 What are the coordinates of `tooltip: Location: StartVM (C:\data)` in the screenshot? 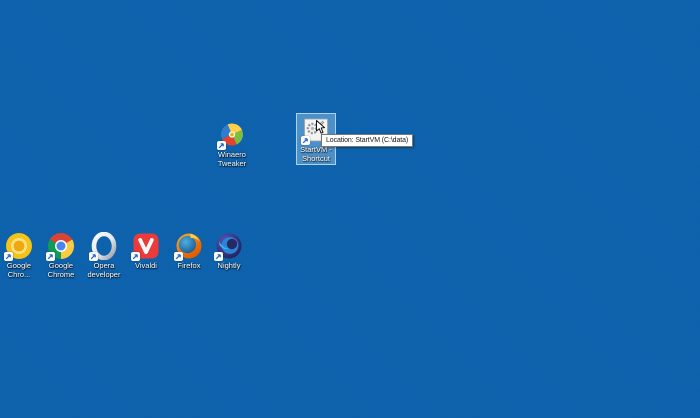 It's located at (367, 140).